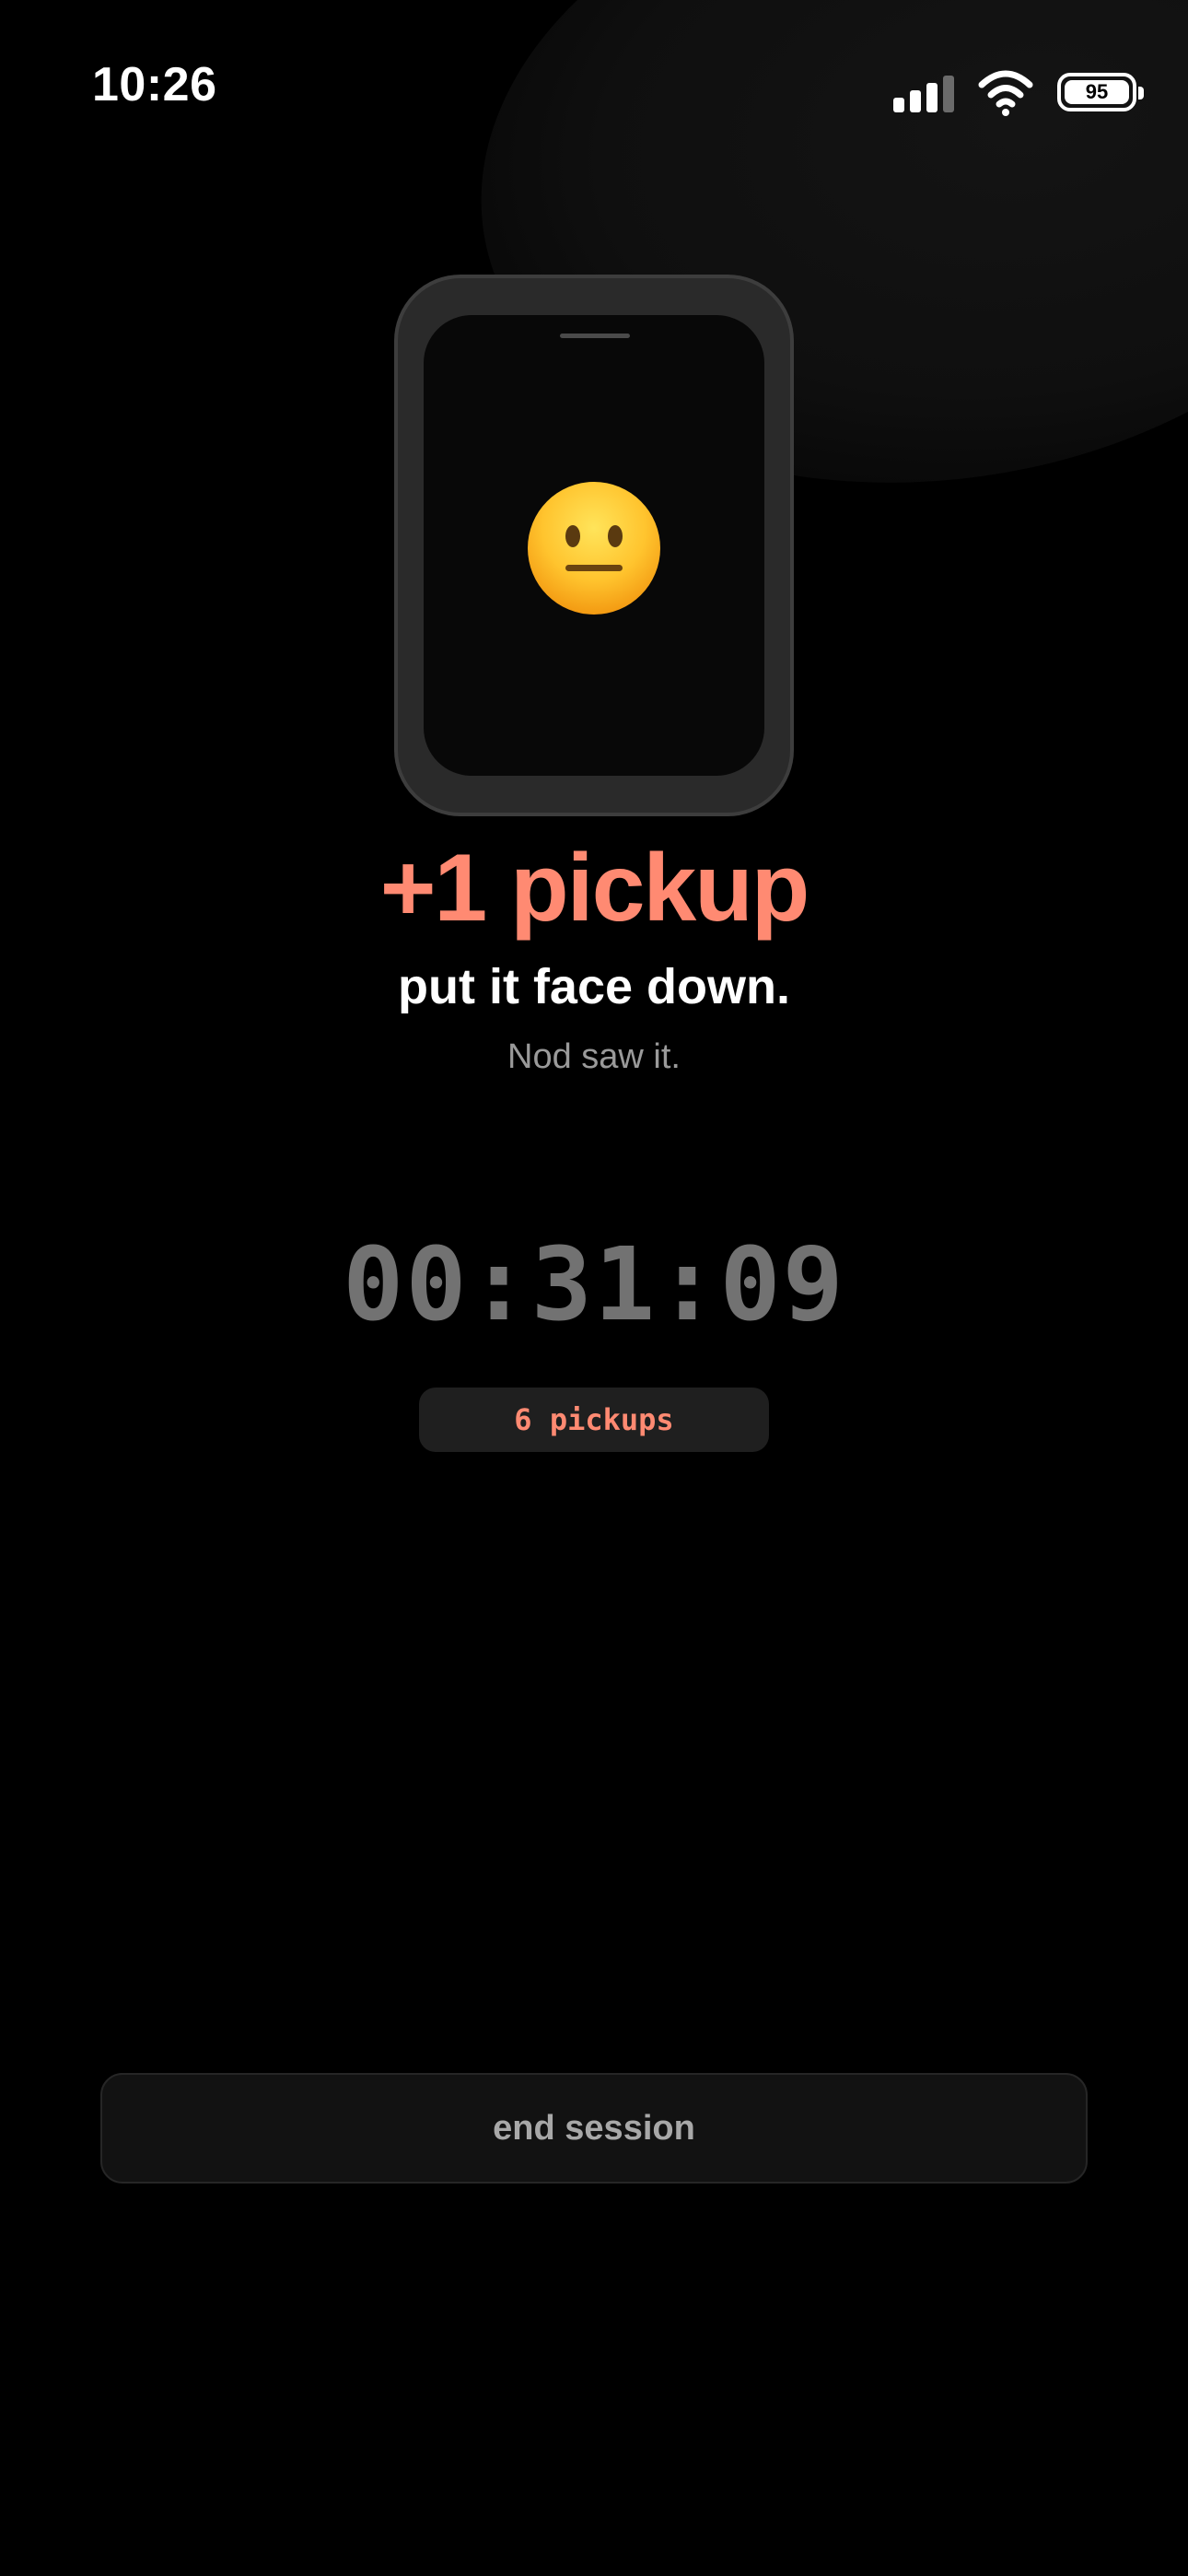  Describe the element at coordinates (594, 888) in the screenshot. I see `pickup-headline: +1 pickup` at that location.